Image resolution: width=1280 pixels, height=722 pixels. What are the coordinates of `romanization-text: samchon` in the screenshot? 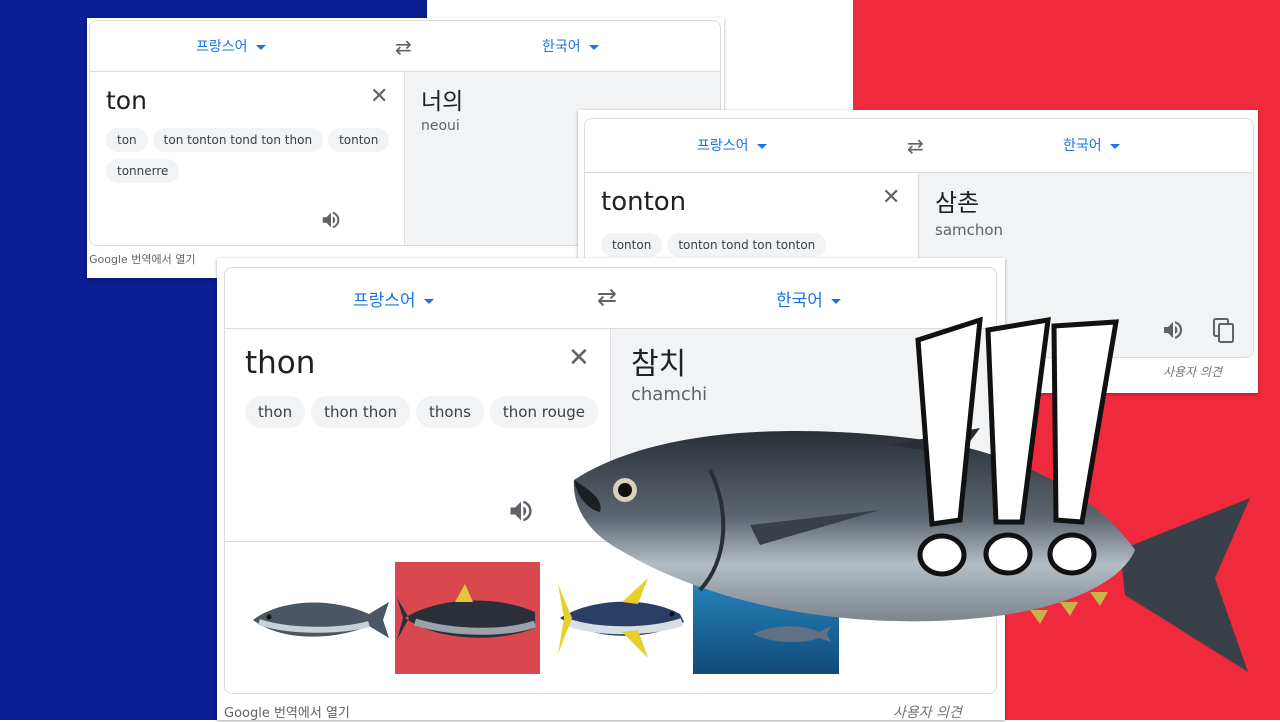 It's located at (969, 230).